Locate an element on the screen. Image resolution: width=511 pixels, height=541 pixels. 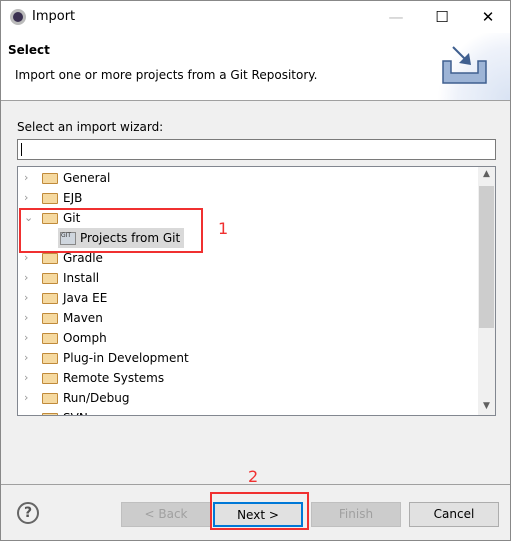
close-button: ✕ is located at coordinates (488, 17).